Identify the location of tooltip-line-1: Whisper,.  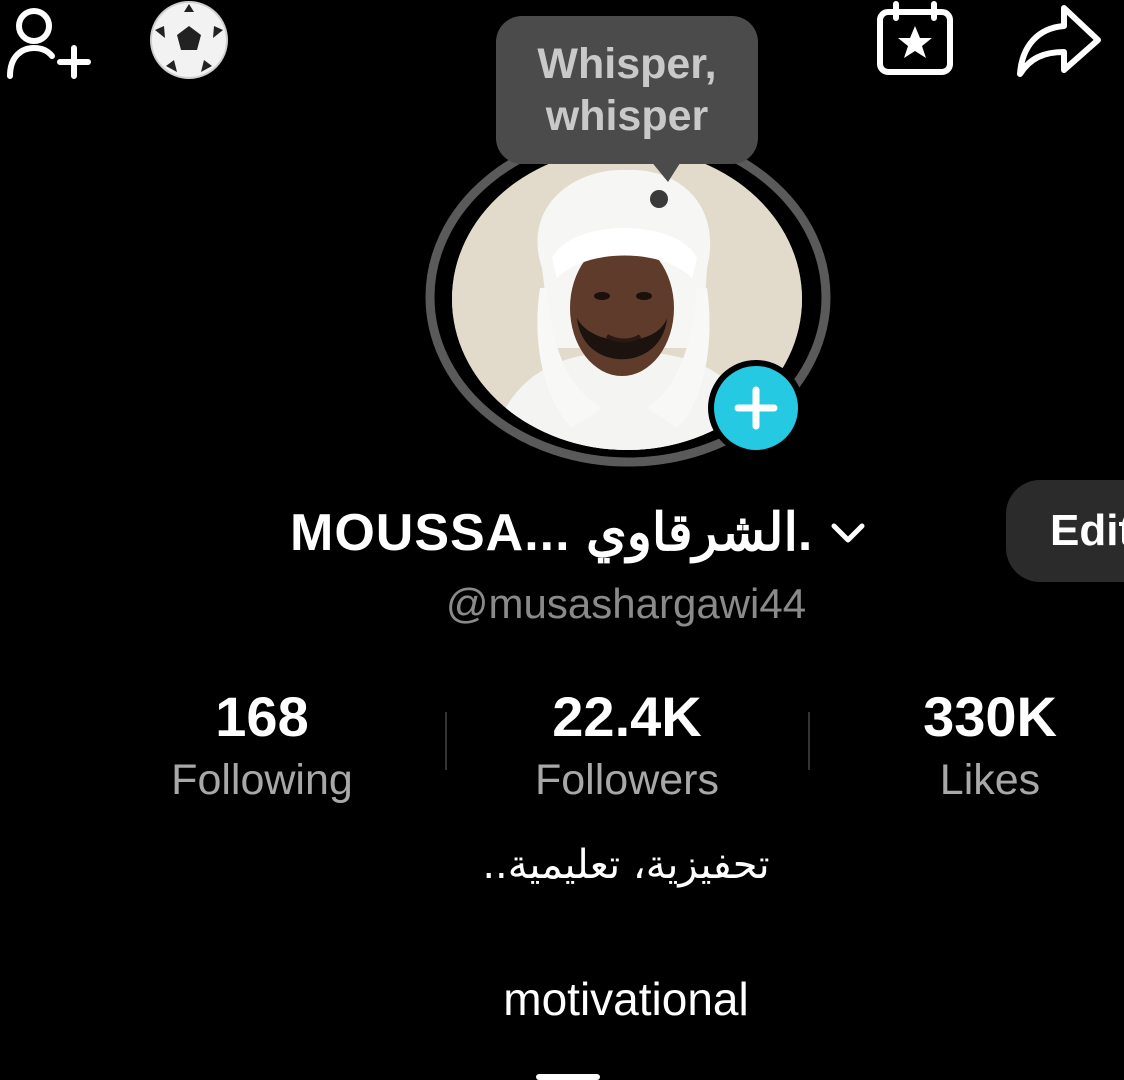
(627, 64).